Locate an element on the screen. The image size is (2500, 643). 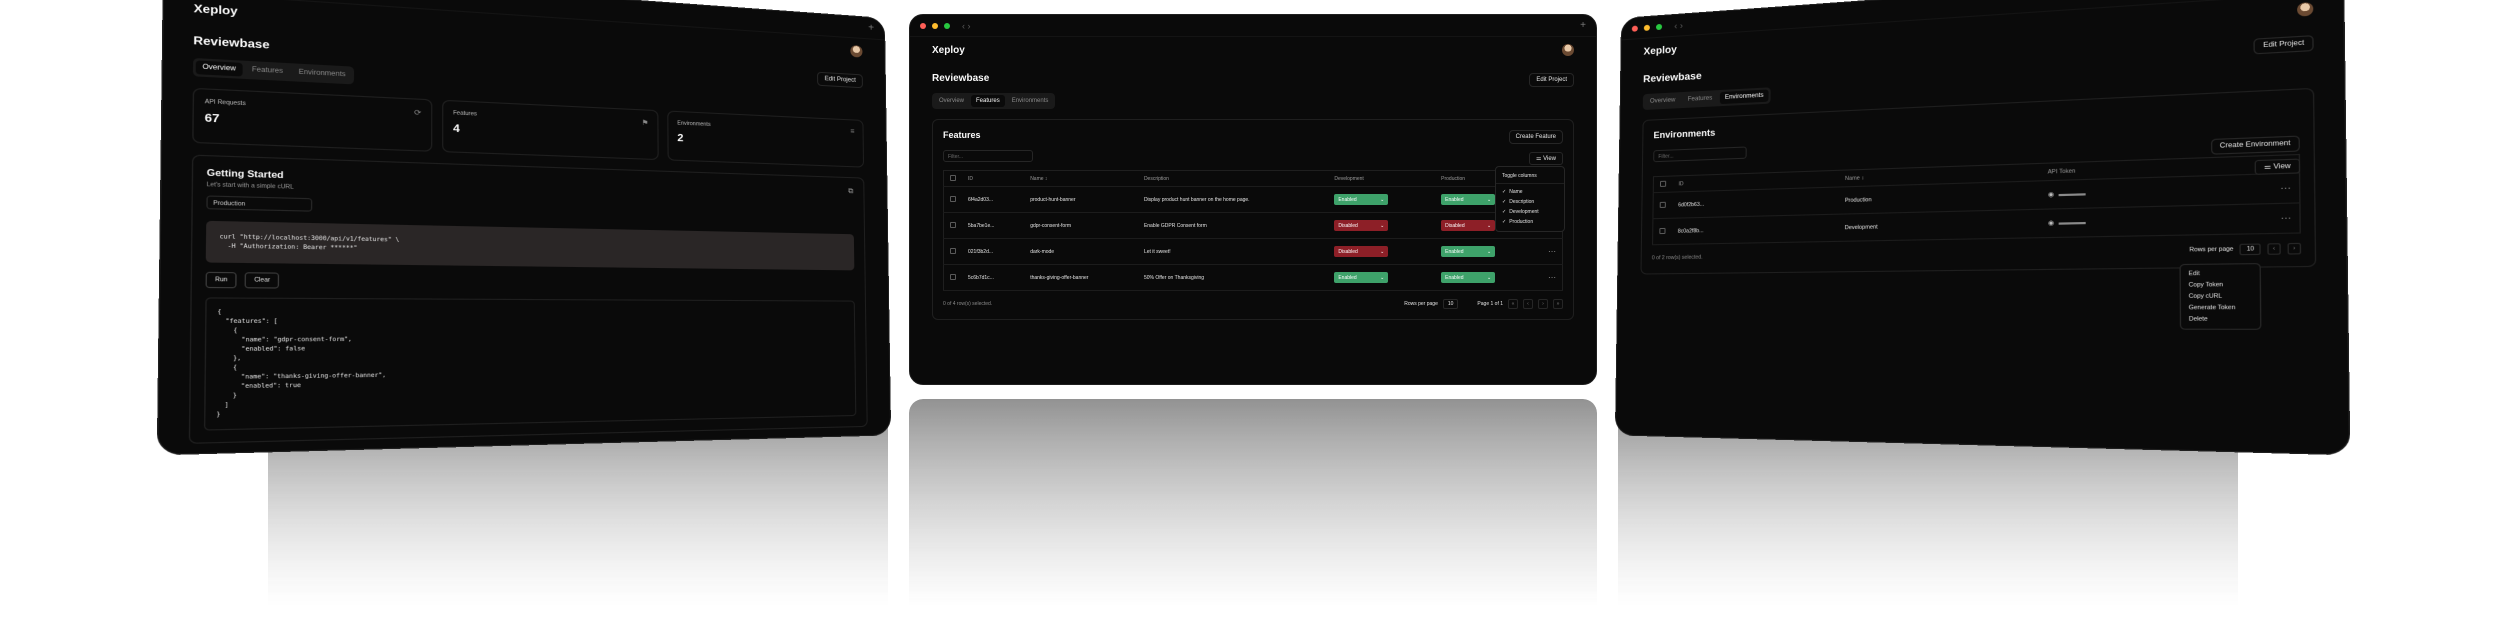
column-header-development: Development is located at coordinates (1382, 178).